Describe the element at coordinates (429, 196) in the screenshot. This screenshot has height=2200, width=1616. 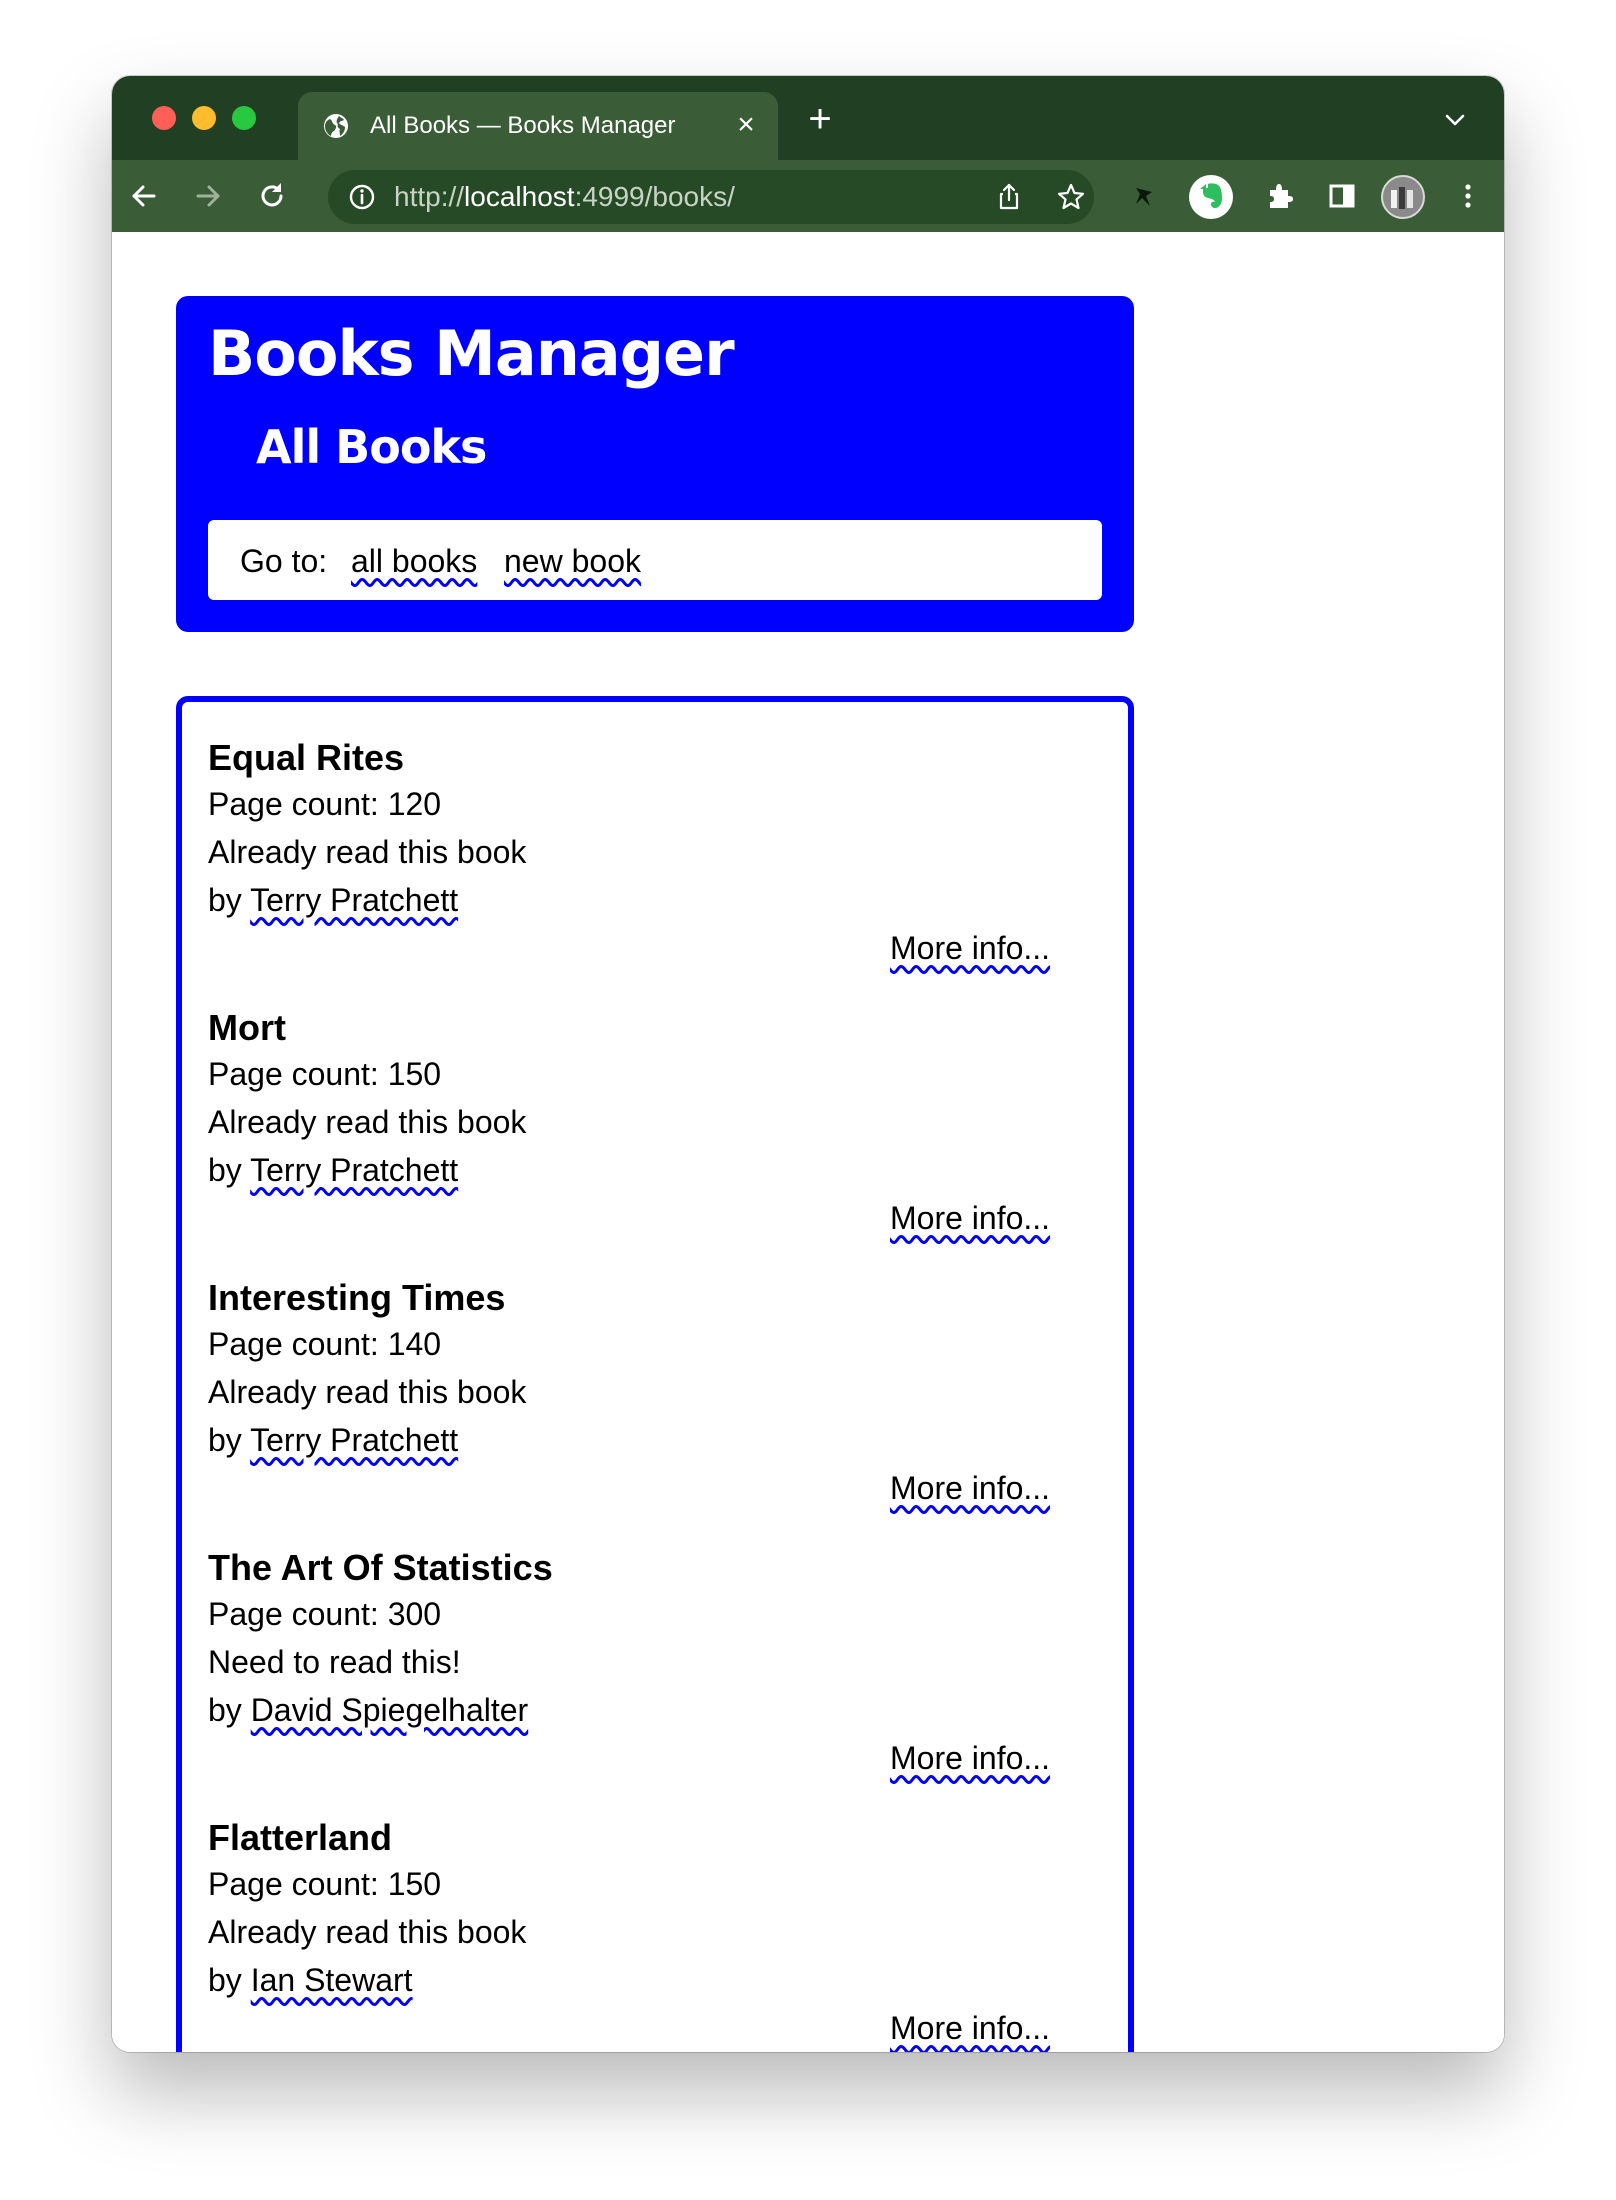
I see `url-scheme: http://` at that location.